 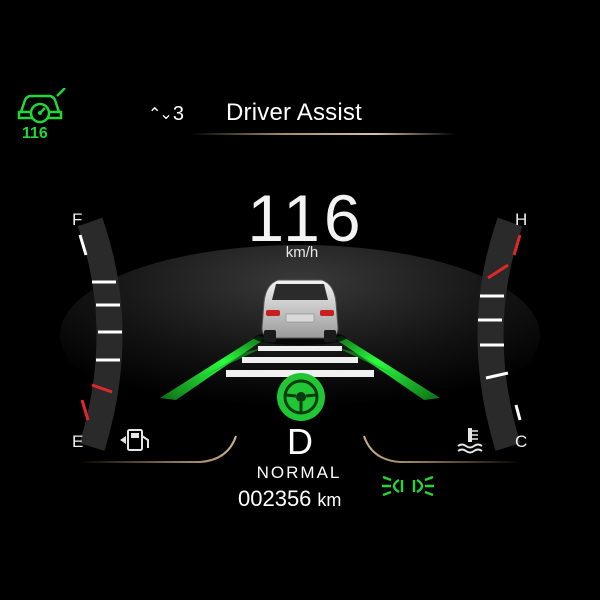 What do you see at coordinates (294, 112) in the screenshot?
I see `page-title: Driver Assist` at bounding box center [294, 112].